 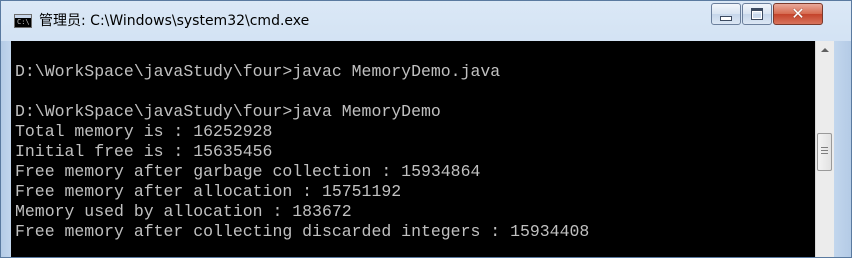 What do you see at coordinates (426, 20) in the screenshot?
I see `title-bar: C:\ 管理员: C:\Windows\system32\cmd.exe ✕` at bounding box center [426, 20].